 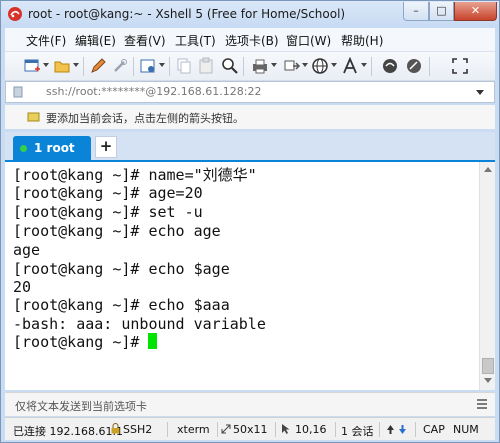 I want to click on new-session-icon, so click(x=32, y=66).